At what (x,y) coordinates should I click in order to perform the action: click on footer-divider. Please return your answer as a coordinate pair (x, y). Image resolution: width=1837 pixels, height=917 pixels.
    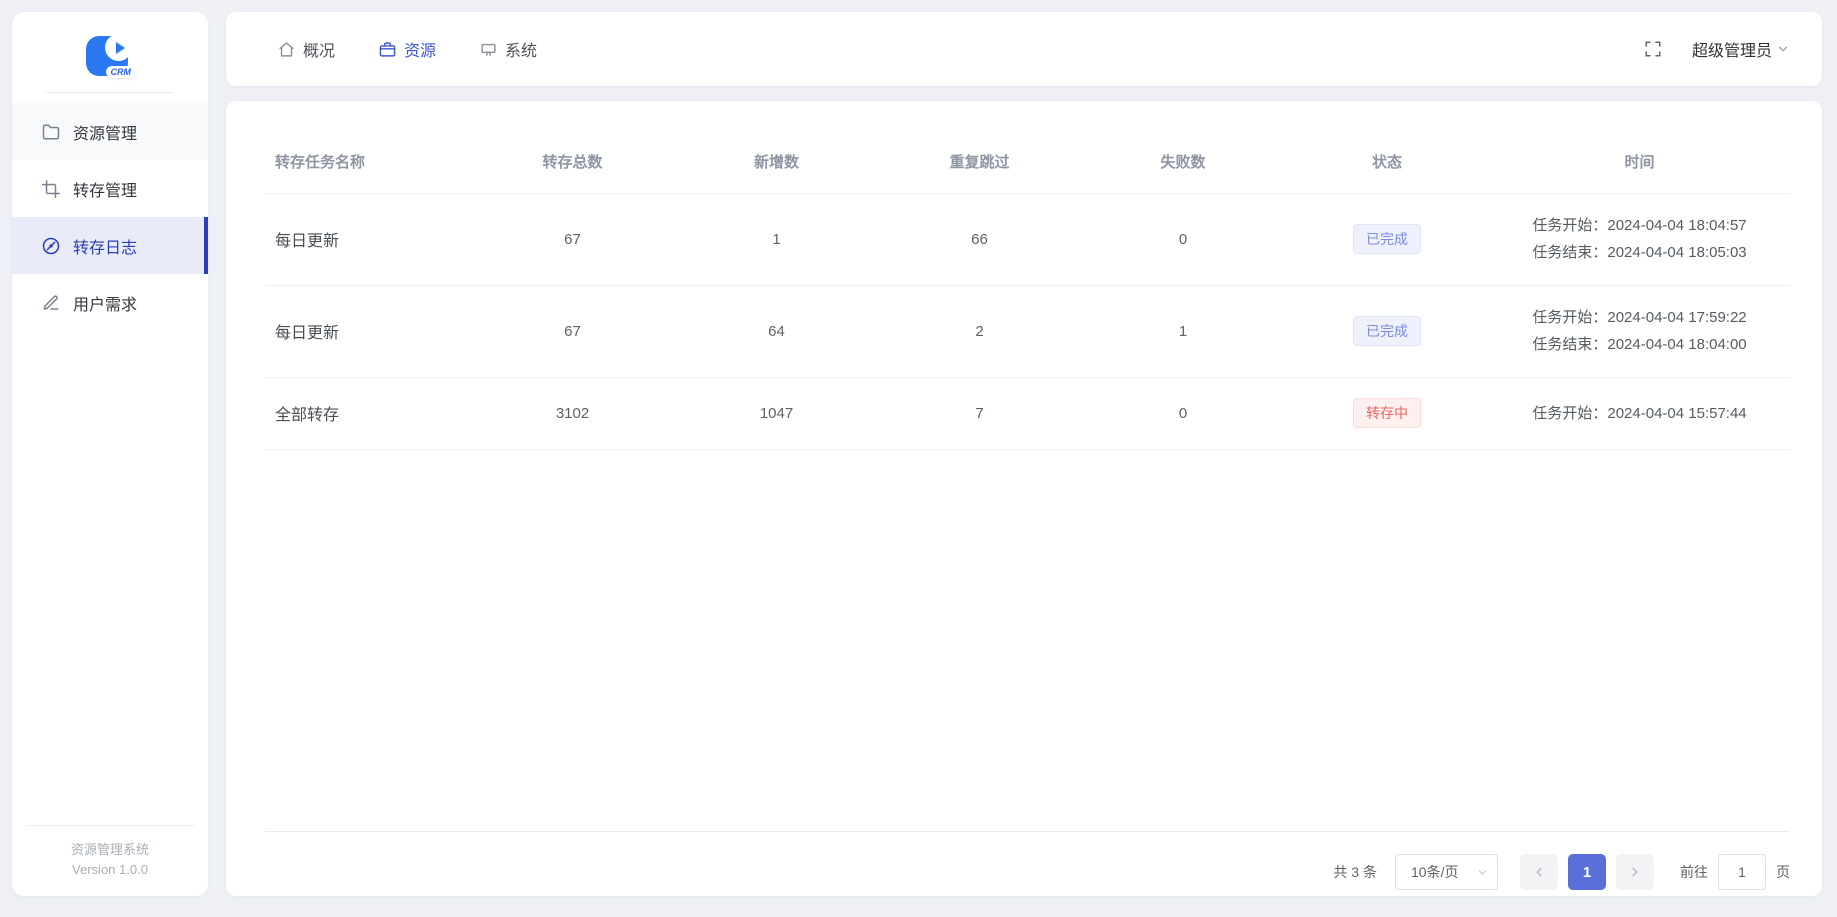
    Looking at the image, I should click on (110, 825).